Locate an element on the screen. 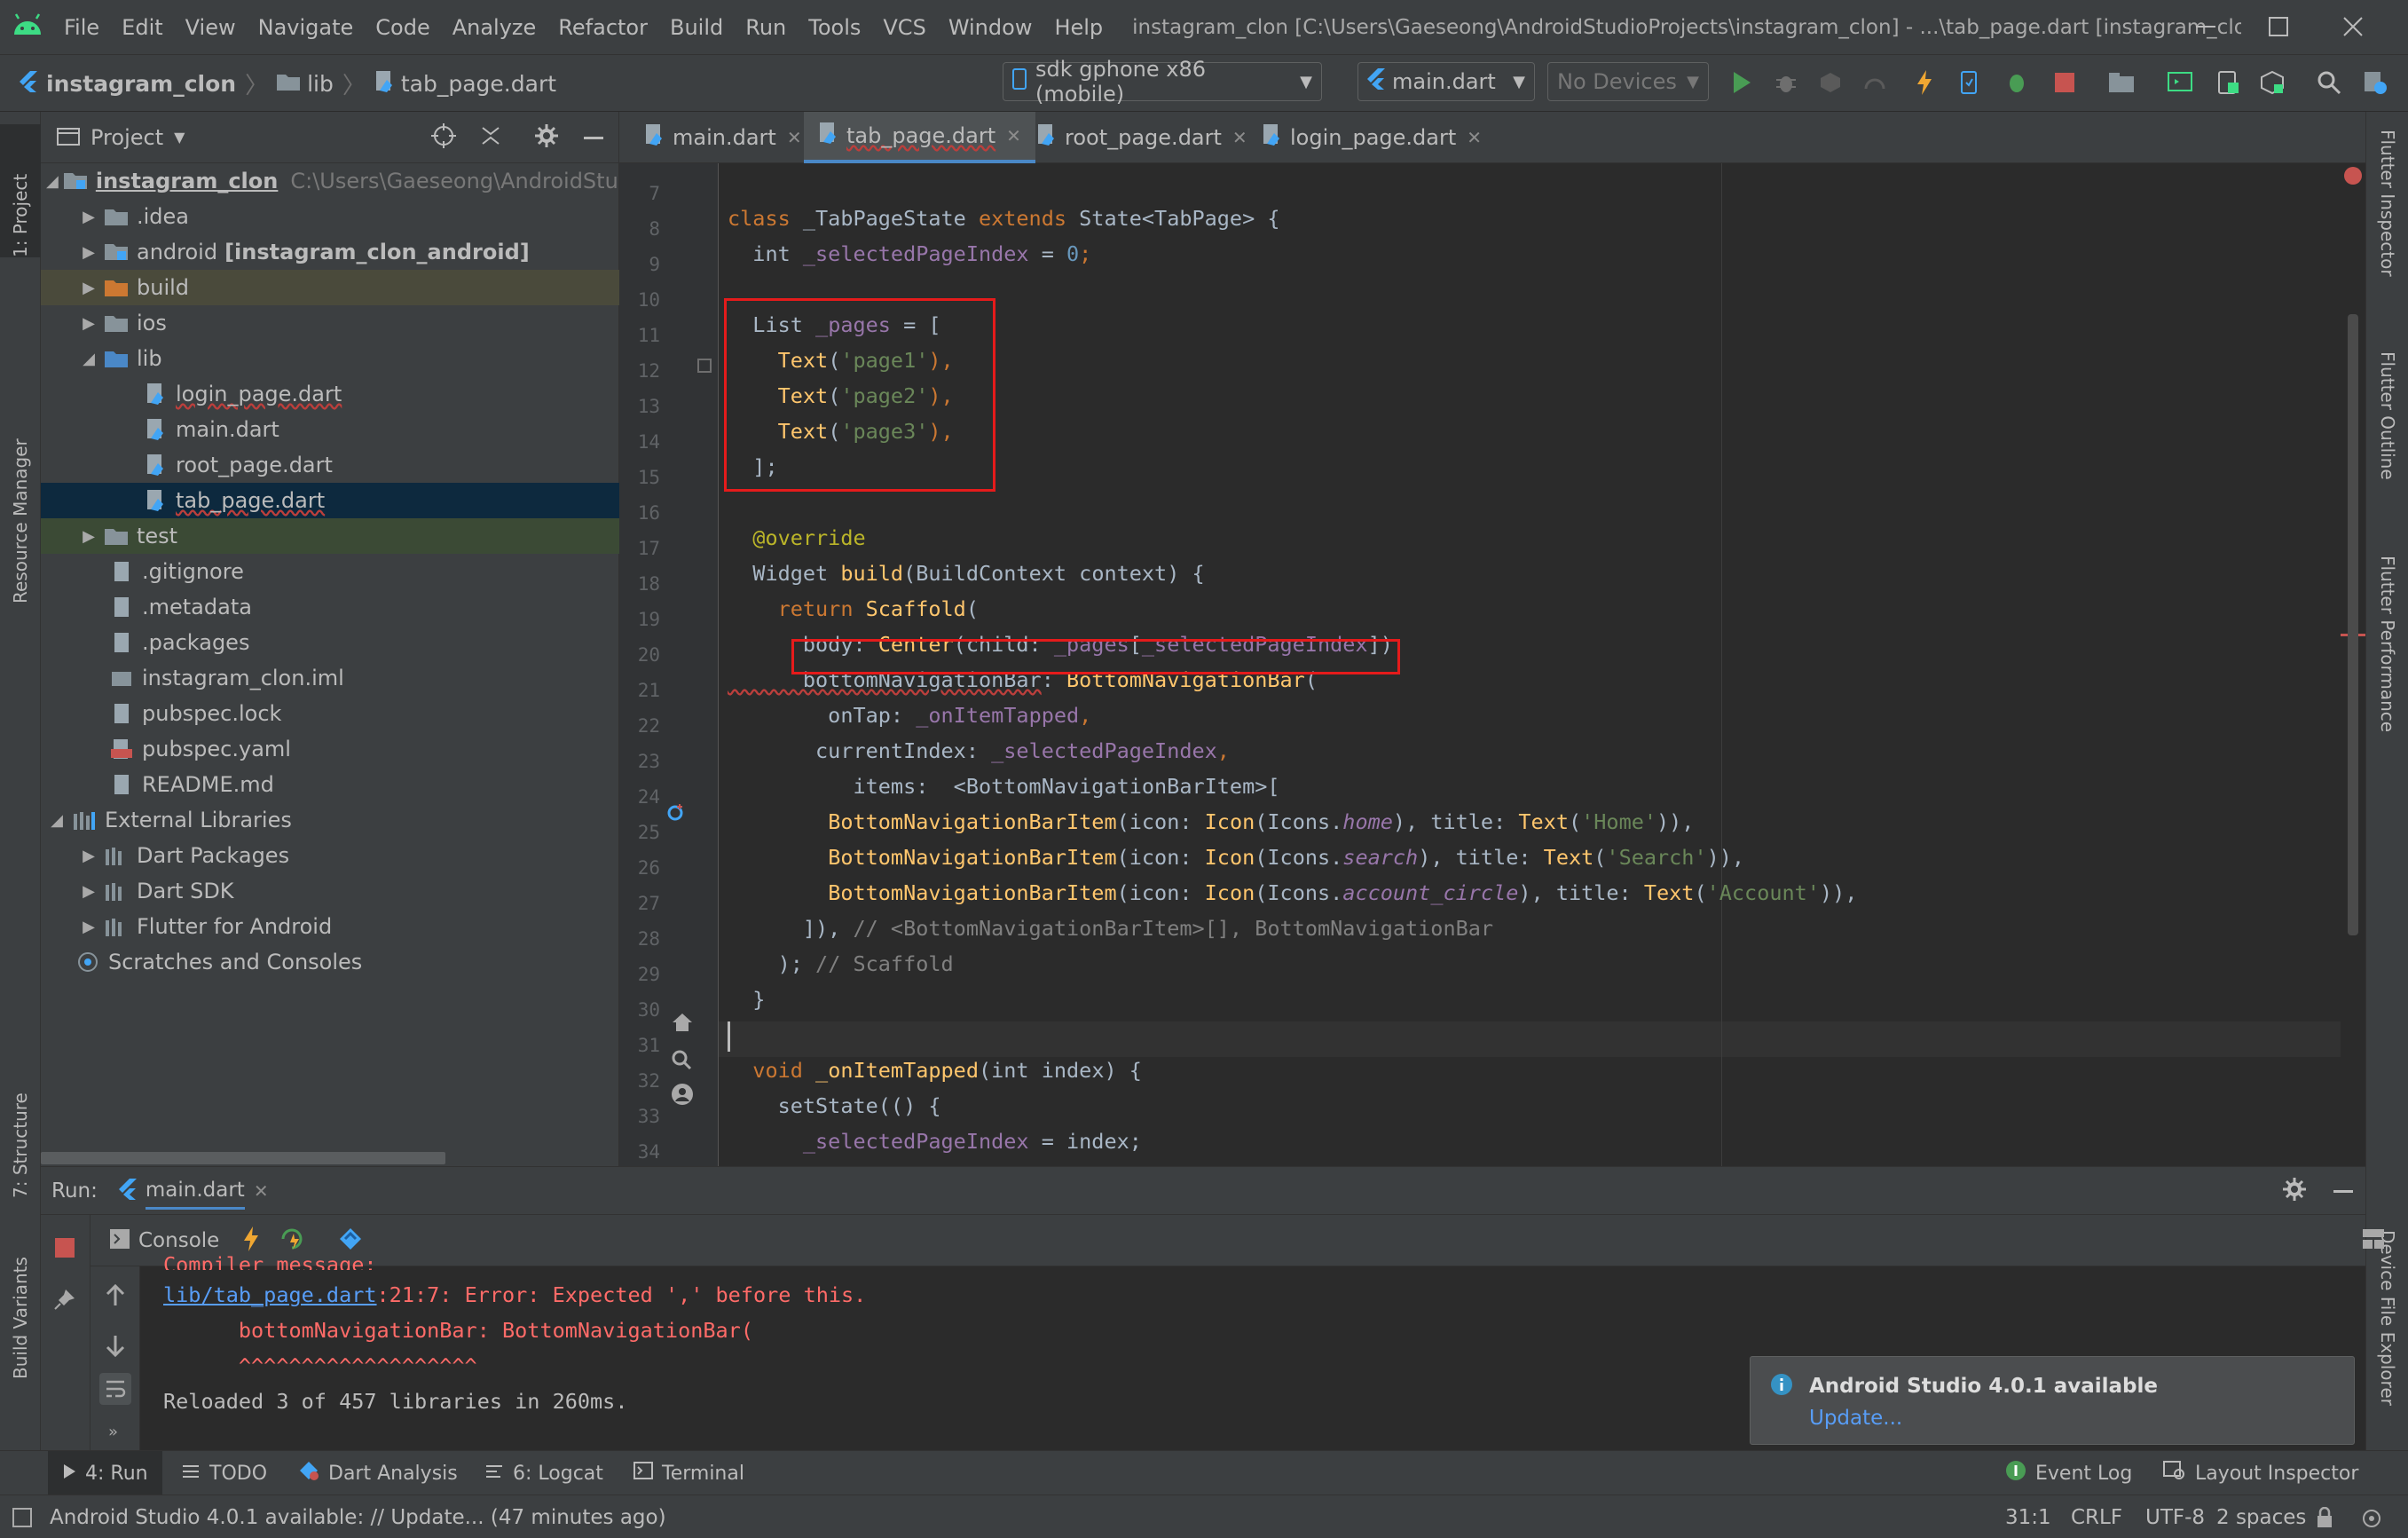  flutter-performance-tab: Flutter Performance is located at coordinates (2387, 724).